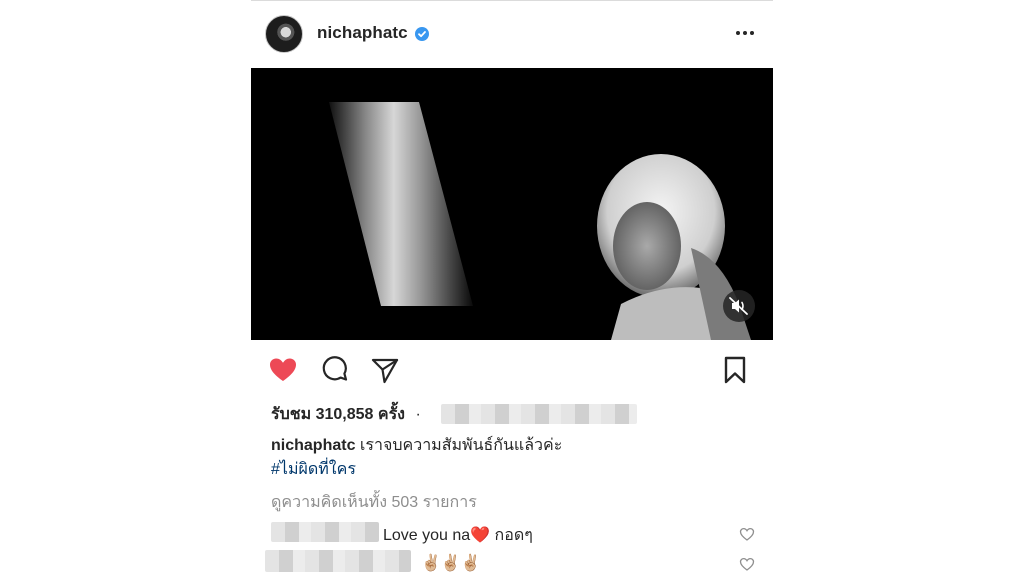  I want to click on more-options-icon, so click(745, 33).